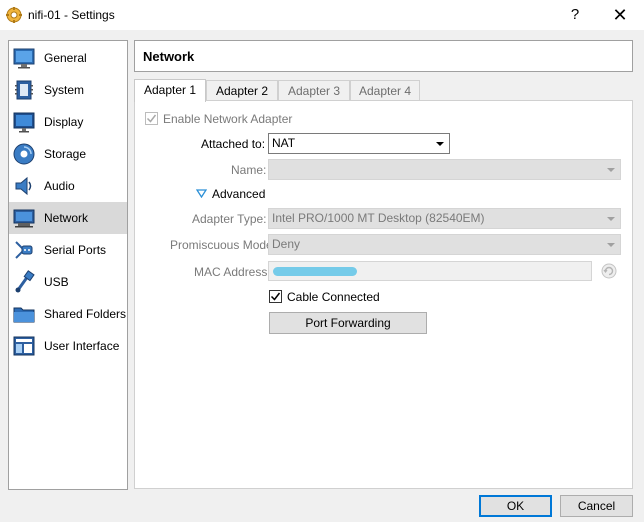 The width and height of the screenshot is (644, 522). What do you see at coordinates (430, 271) in the screenshot?
I see `mac-address-field` at bounding box center [430, 271].